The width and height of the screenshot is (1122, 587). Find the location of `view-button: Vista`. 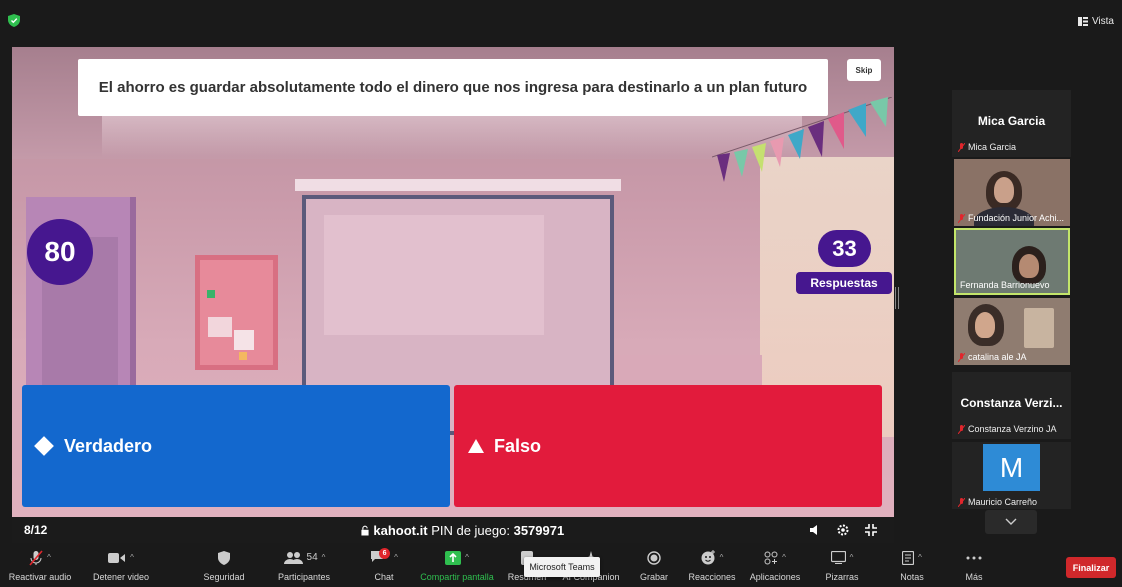

view-button: Vista is located at coordinates (1095, 21).